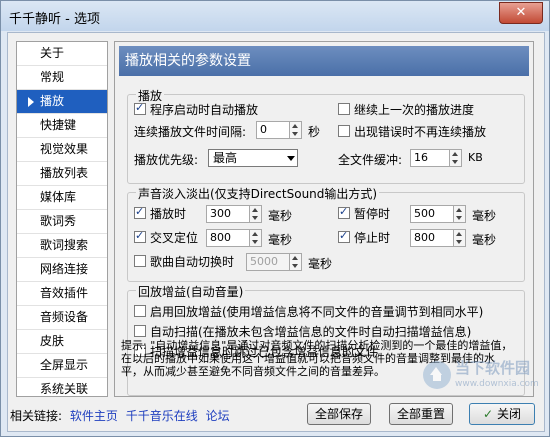  Describe the element at coordinates (296, 262) in the screenshot. I see `fade-auto-switch-spinner` at that location.